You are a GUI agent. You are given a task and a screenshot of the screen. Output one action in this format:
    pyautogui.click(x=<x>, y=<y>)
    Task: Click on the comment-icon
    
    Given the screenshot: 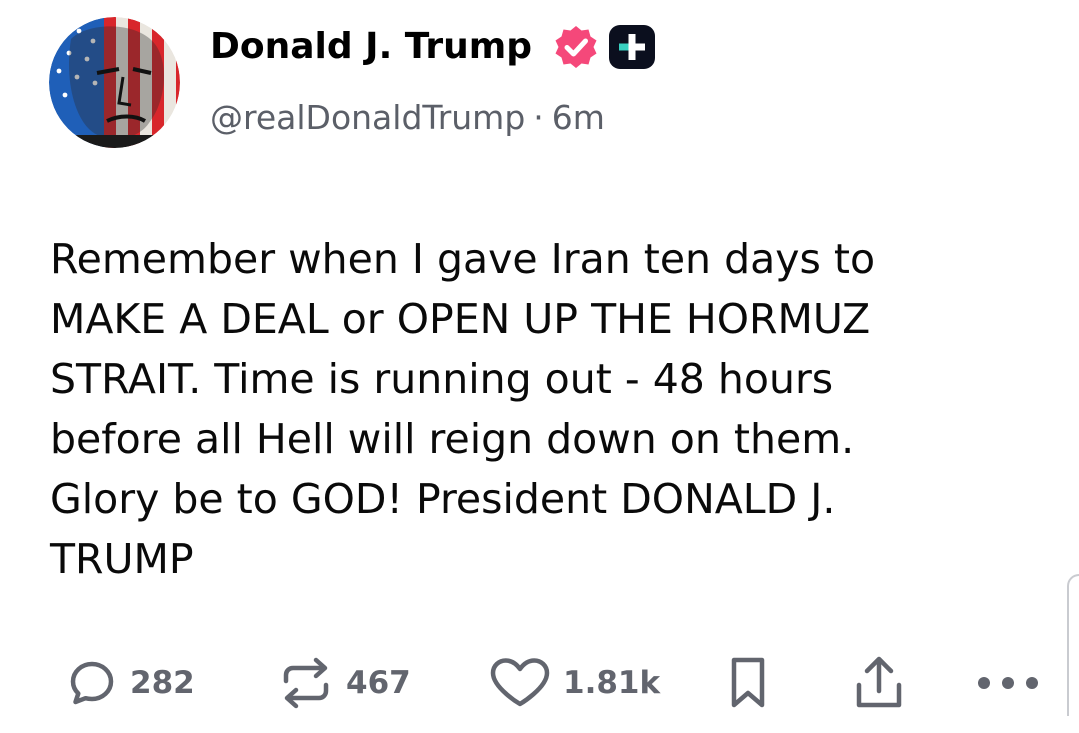 What is the action you would take?
    pyautogui.click(x=92, y=683)
    